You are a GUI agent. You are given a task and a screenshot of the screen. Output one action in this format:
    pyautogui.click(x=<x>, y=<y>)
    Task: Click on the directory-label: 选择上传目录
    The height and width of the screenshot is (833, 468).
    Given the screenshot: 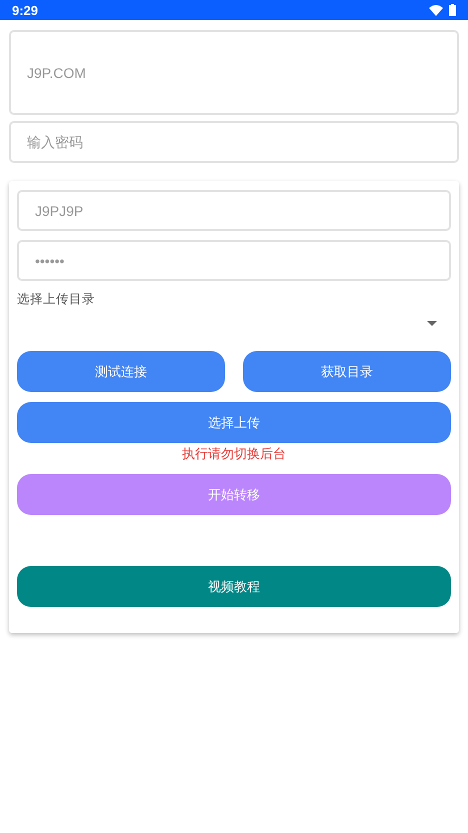 What is the action you would take?
    pyautogui.click(x=56, y=299)
    